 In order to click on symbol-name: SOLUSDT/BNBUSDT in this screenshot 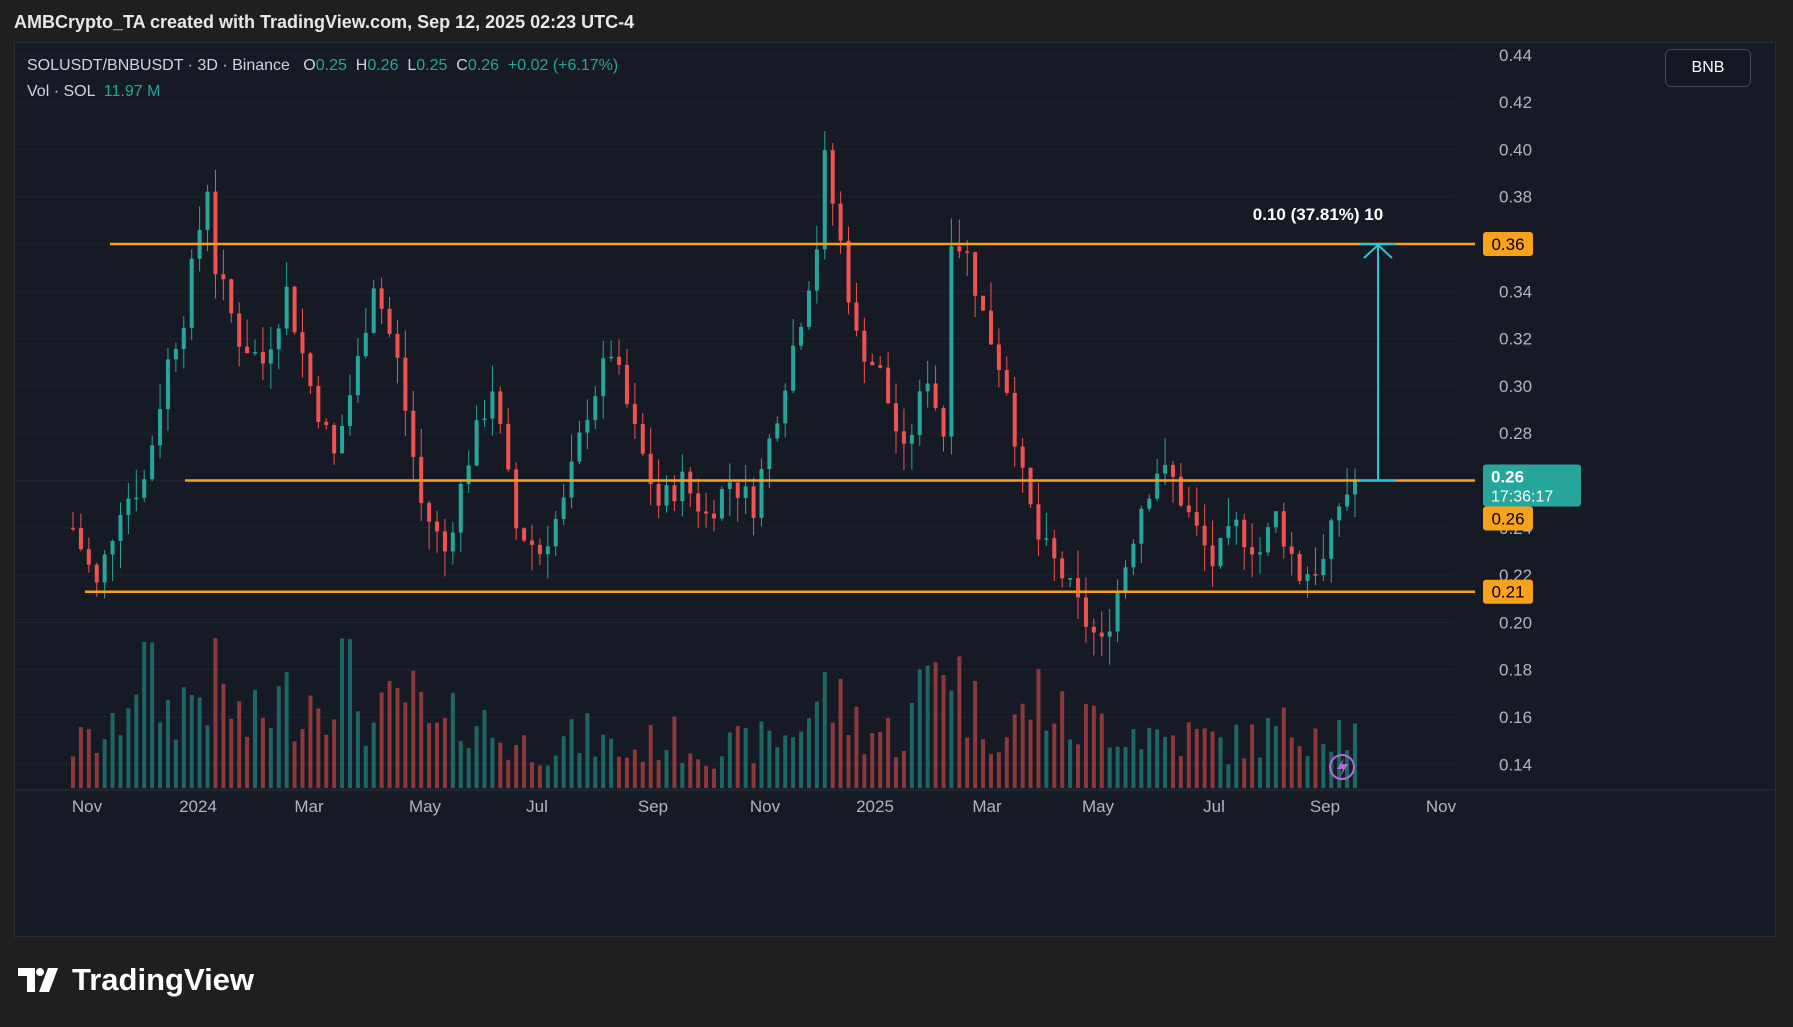, I will do `click(105, 65)`.